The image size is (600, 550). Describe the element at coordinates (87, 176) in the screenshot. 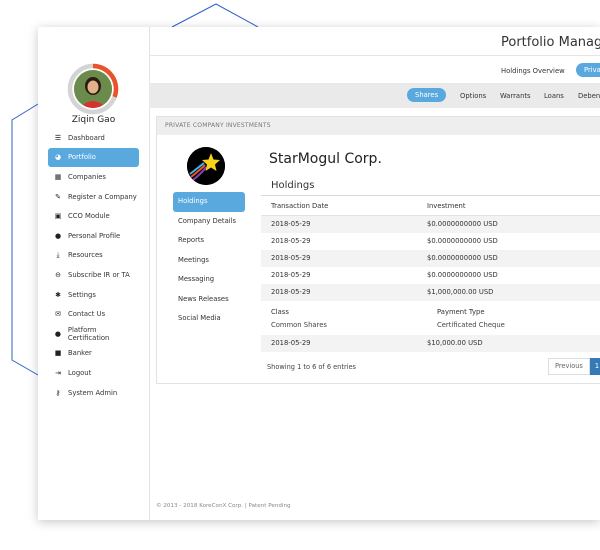

I see `sidebar-item-label: Companies` at that location.